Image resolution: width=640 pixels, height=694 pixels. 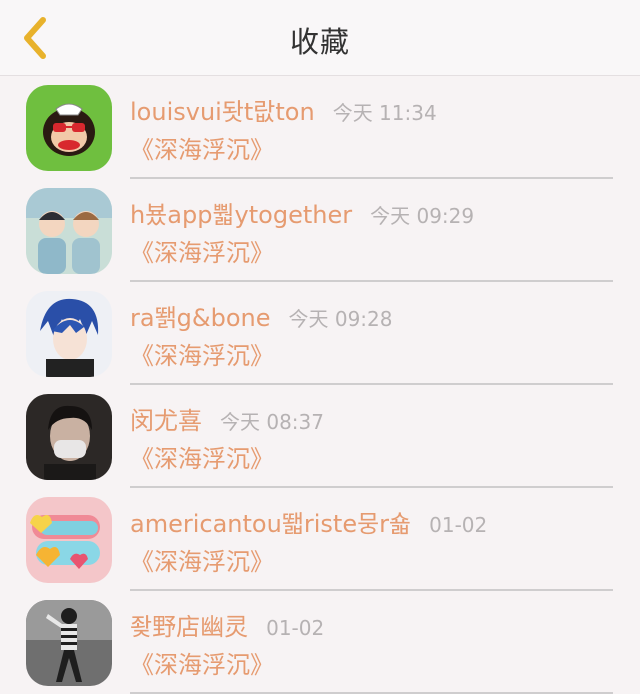 I want to click on bw-dancer-avatar, so click(x=69, y=643).